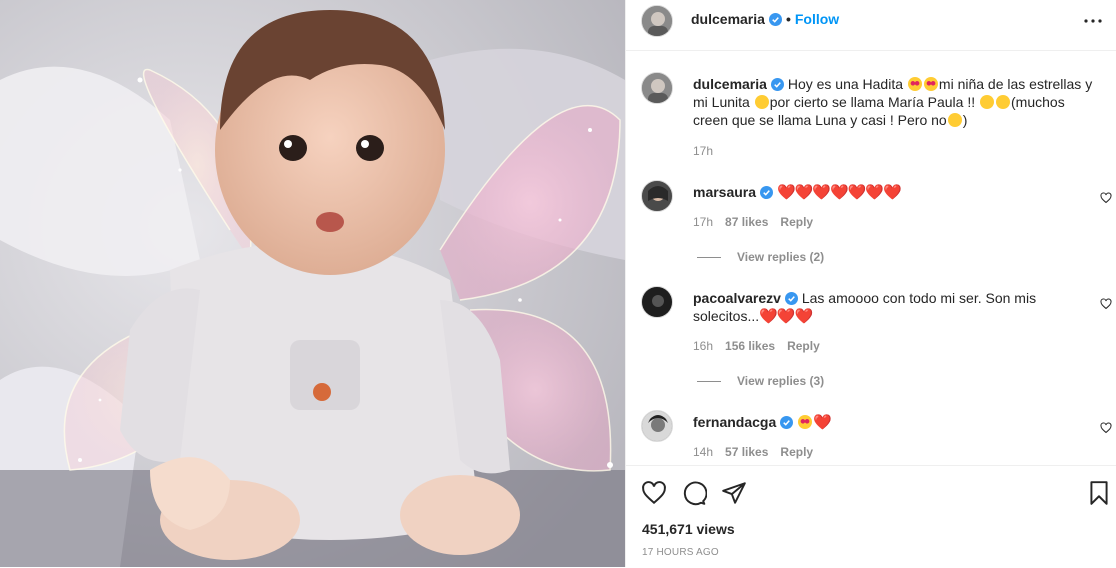 The width and height of the screenshot is (1116, 568). What do you see at coordinates (694, 493) in the screenshot?
I see `comment-bubble-icon` at bounding box center [694, 493].